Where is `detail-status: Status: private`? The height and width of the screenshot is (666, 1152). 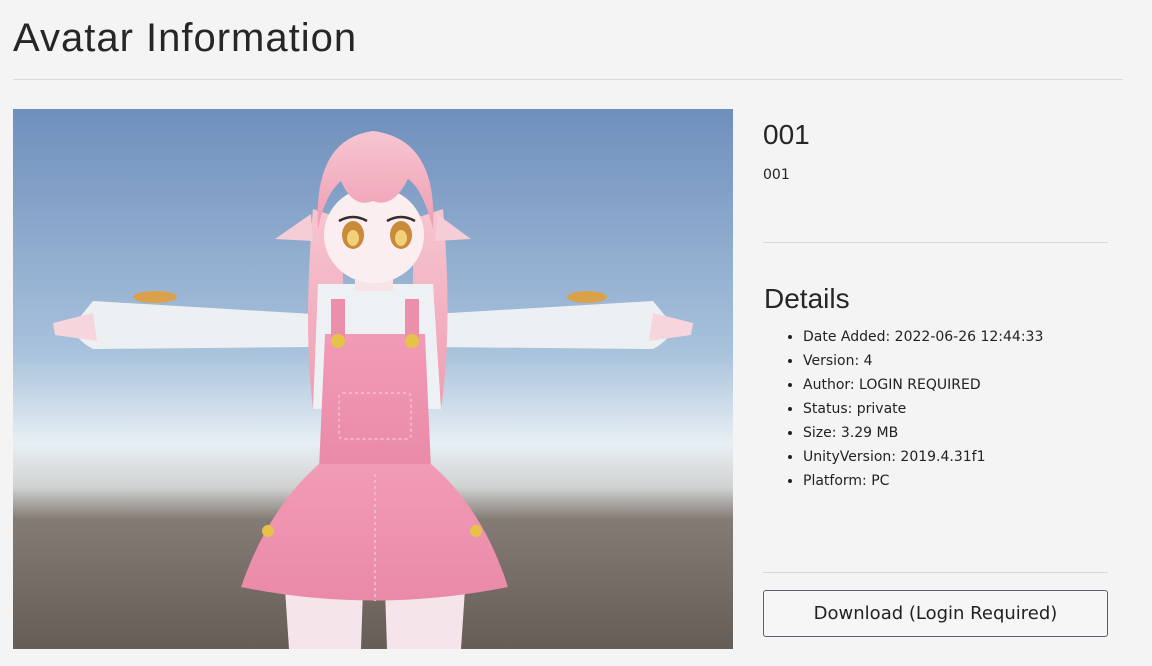 detail-status: Status: private is located at coordinates (923, 409).